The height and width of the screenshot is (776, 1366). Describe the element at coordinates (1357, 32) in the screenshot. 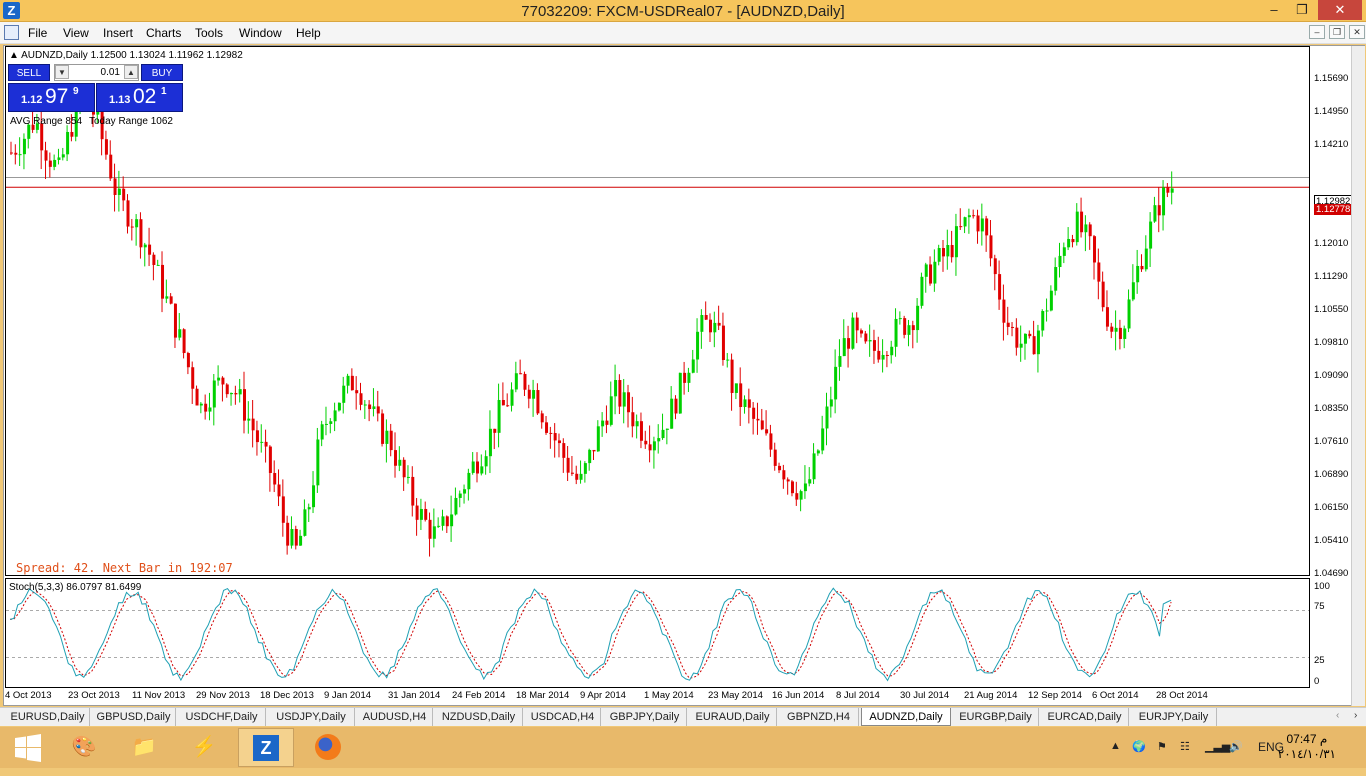

I see `child-close-button: ✕` at that location.